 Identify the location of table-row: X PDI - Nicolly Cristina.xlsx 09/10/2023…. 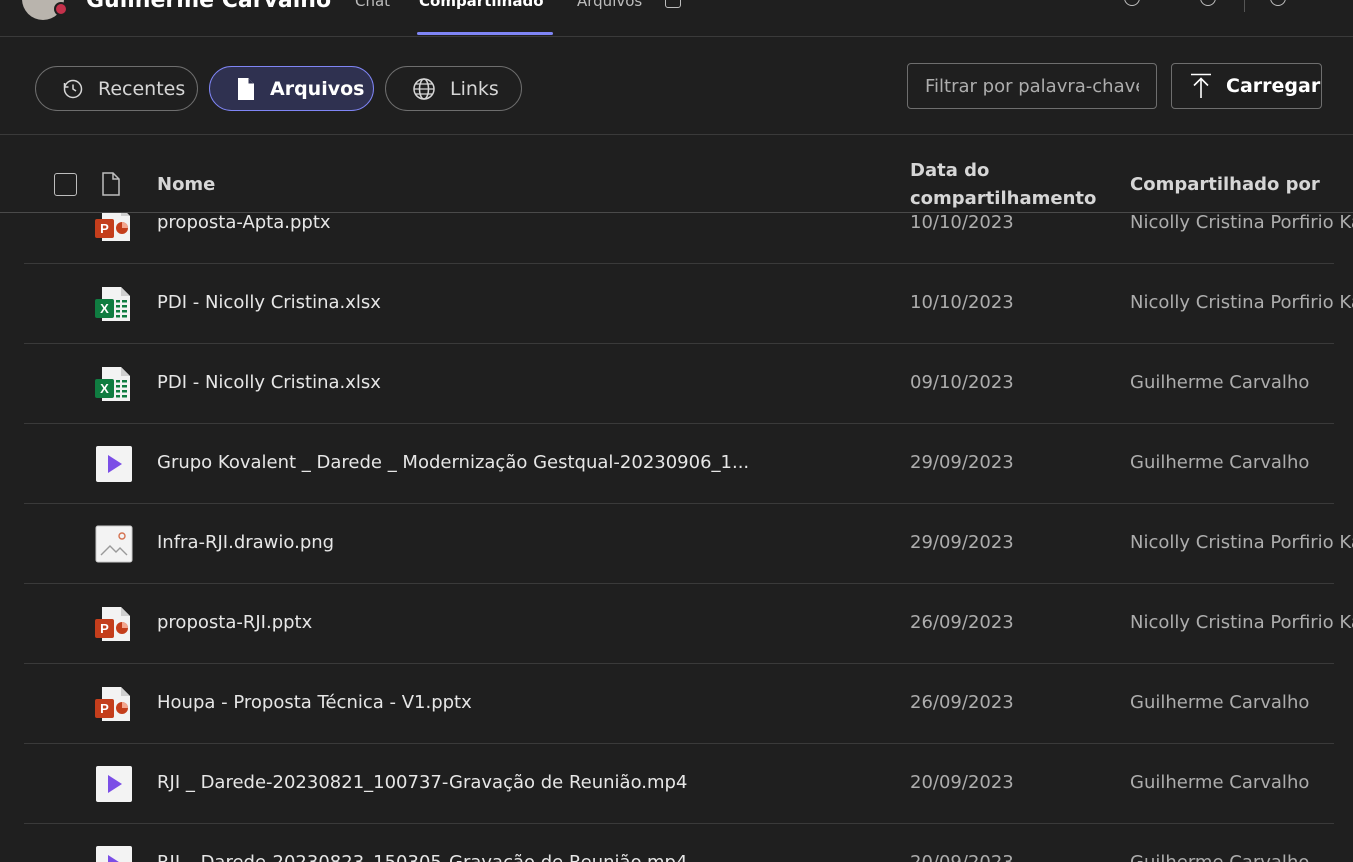
(679, 384).